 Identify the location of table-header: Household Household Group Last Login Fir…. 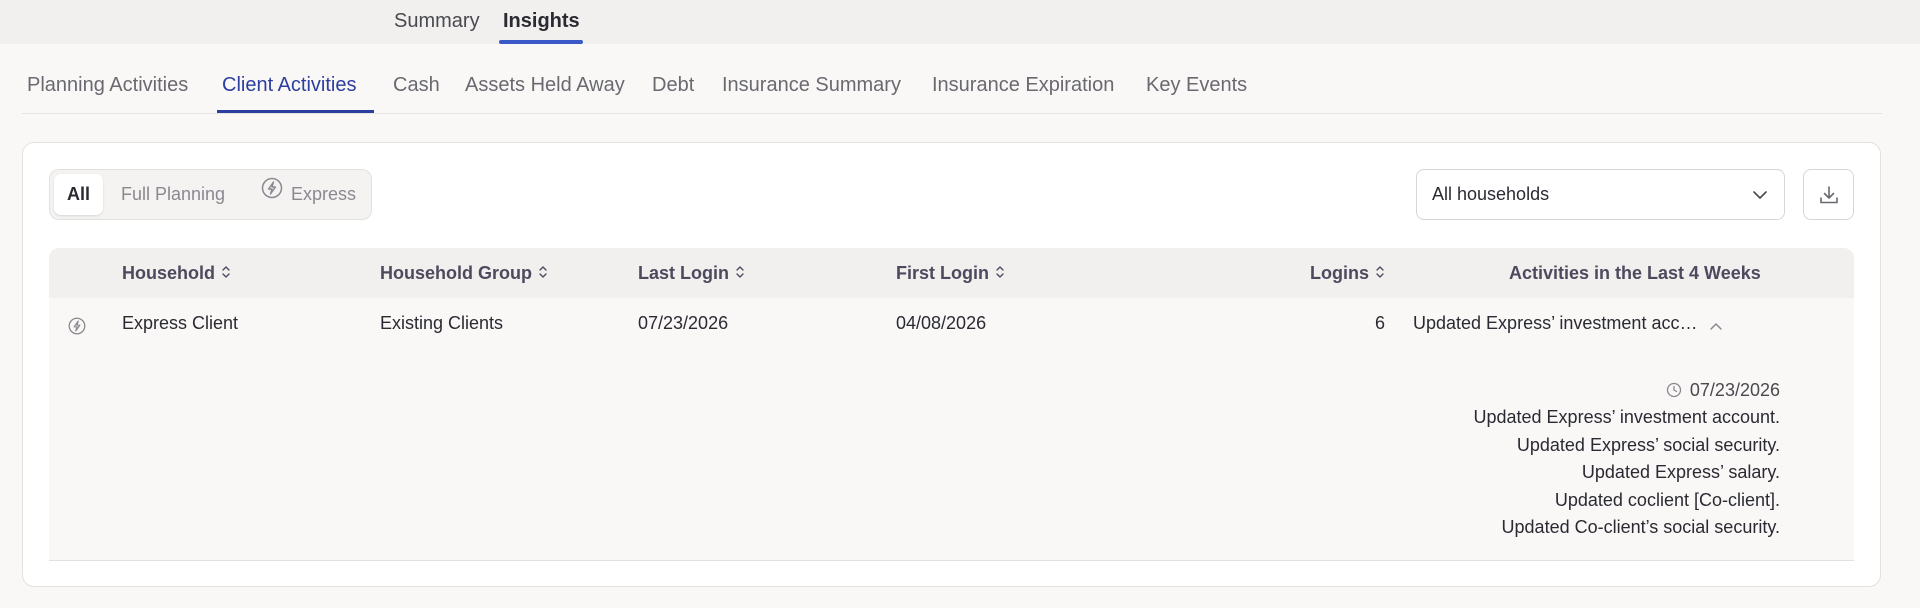
(951, 273).